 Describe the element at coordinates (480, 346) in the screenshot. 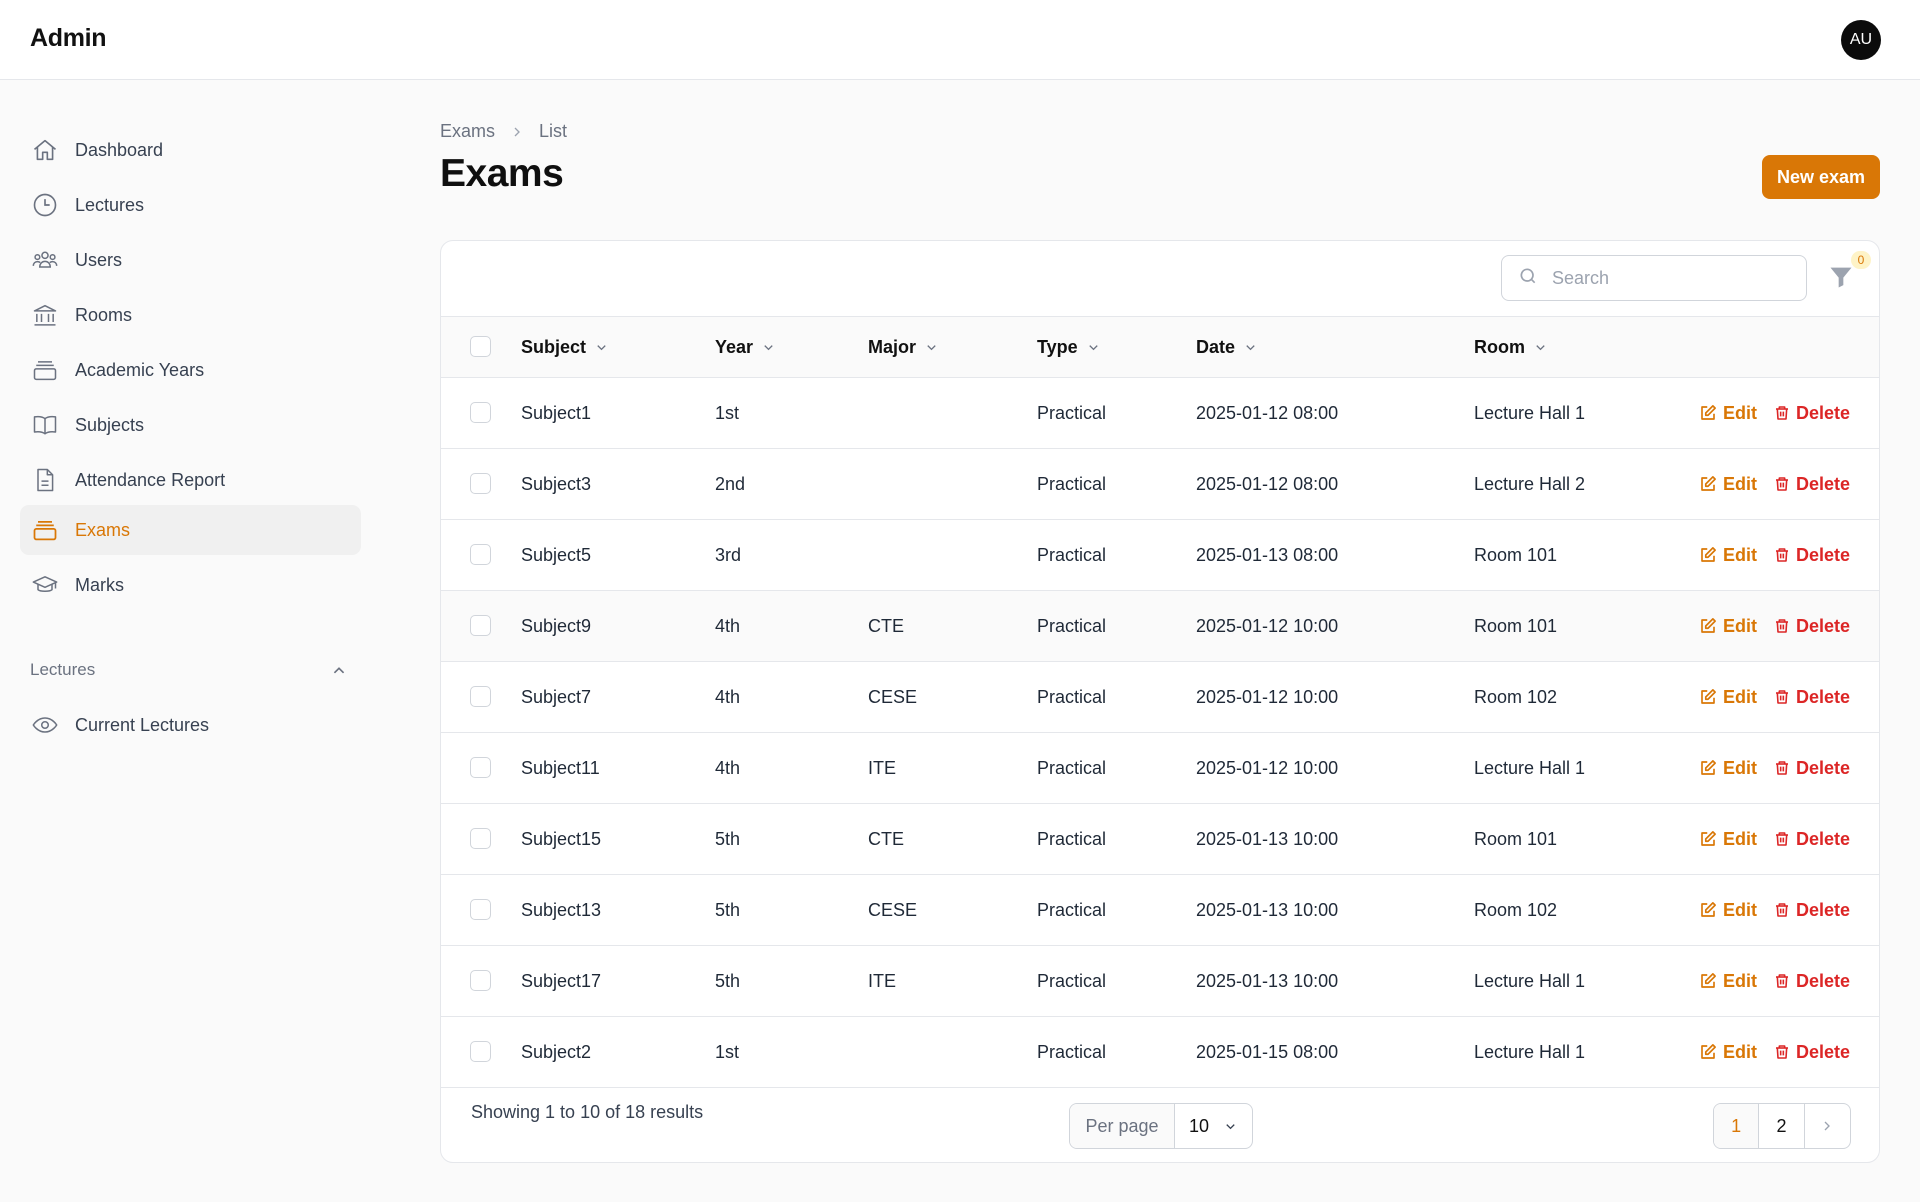

I see `select-all-checkbox` at that location.